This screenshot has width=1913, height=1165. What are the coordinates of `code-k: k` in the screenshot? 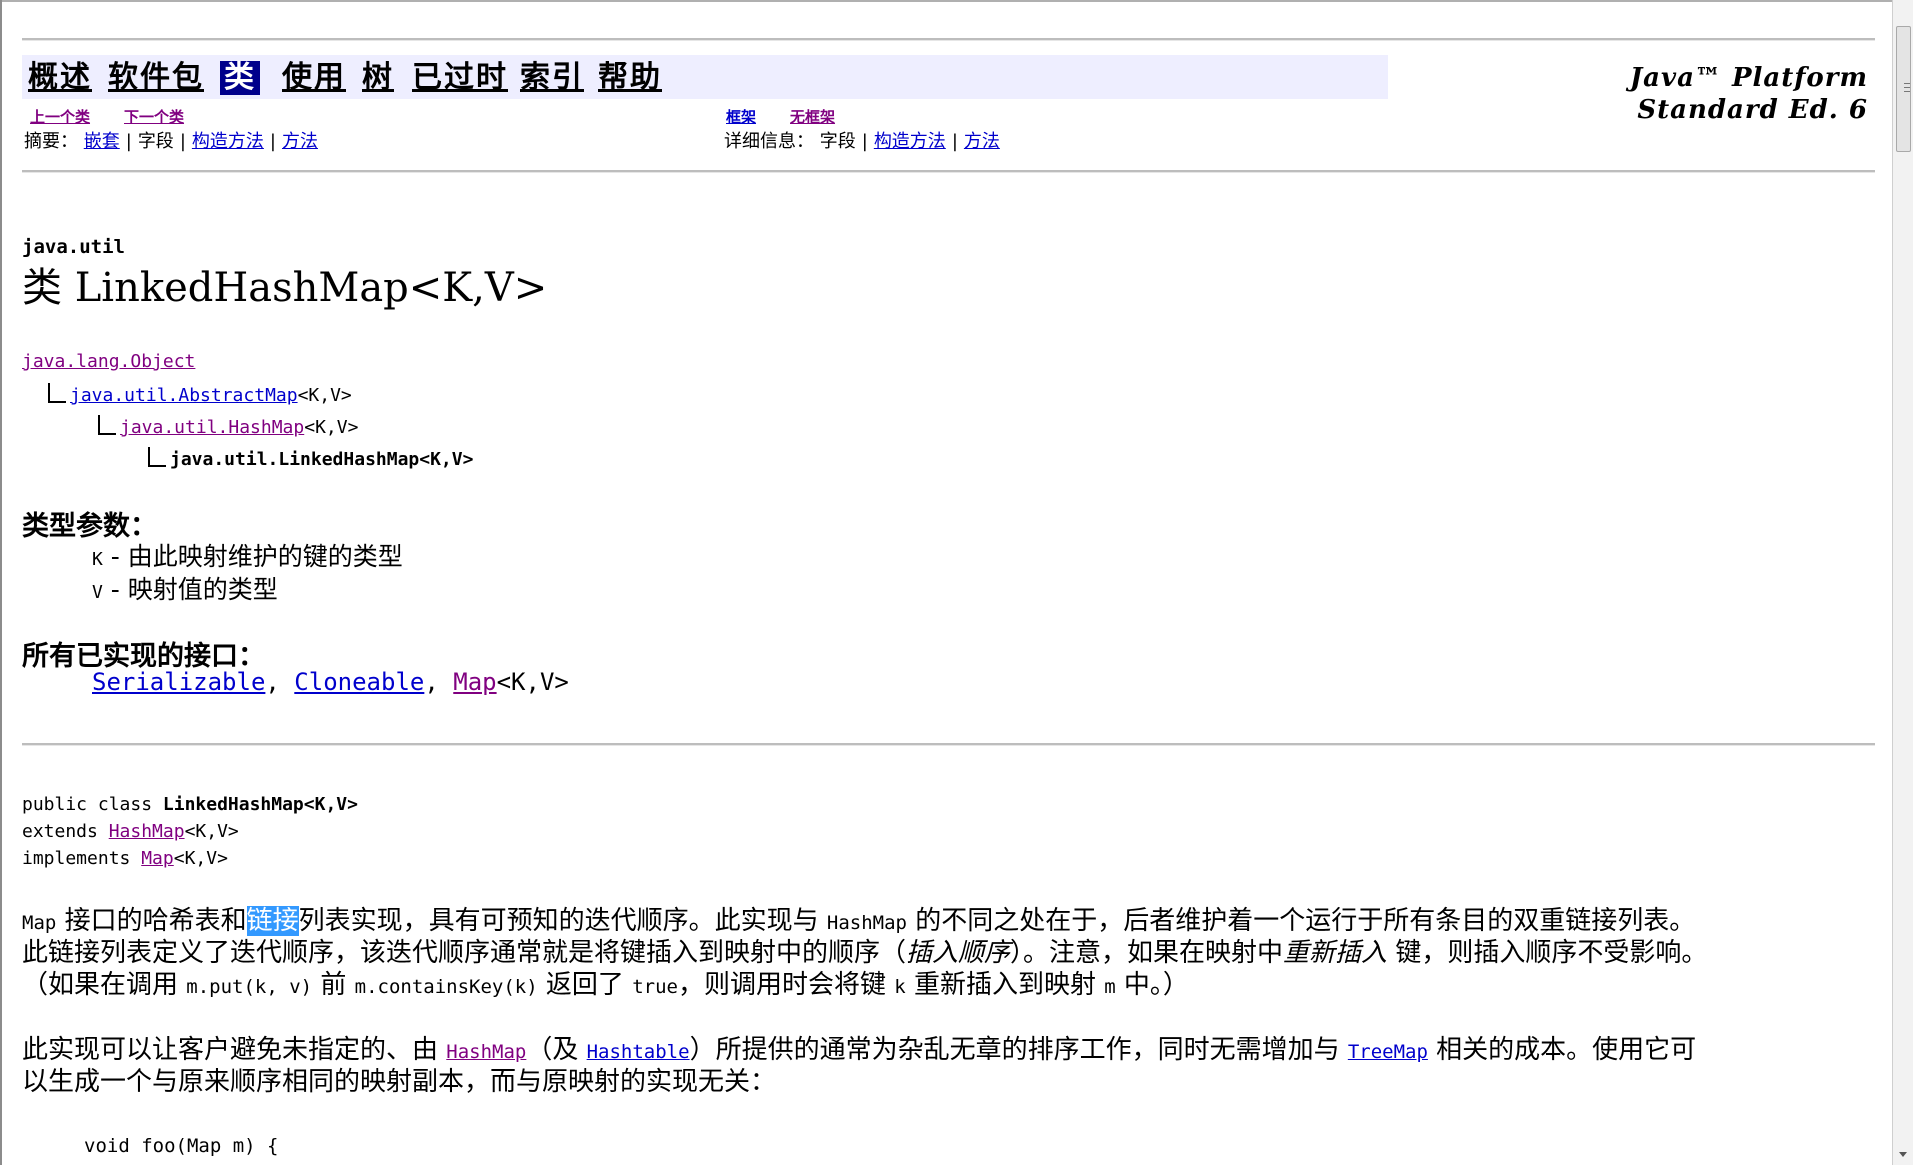 It's located at (900, 987).